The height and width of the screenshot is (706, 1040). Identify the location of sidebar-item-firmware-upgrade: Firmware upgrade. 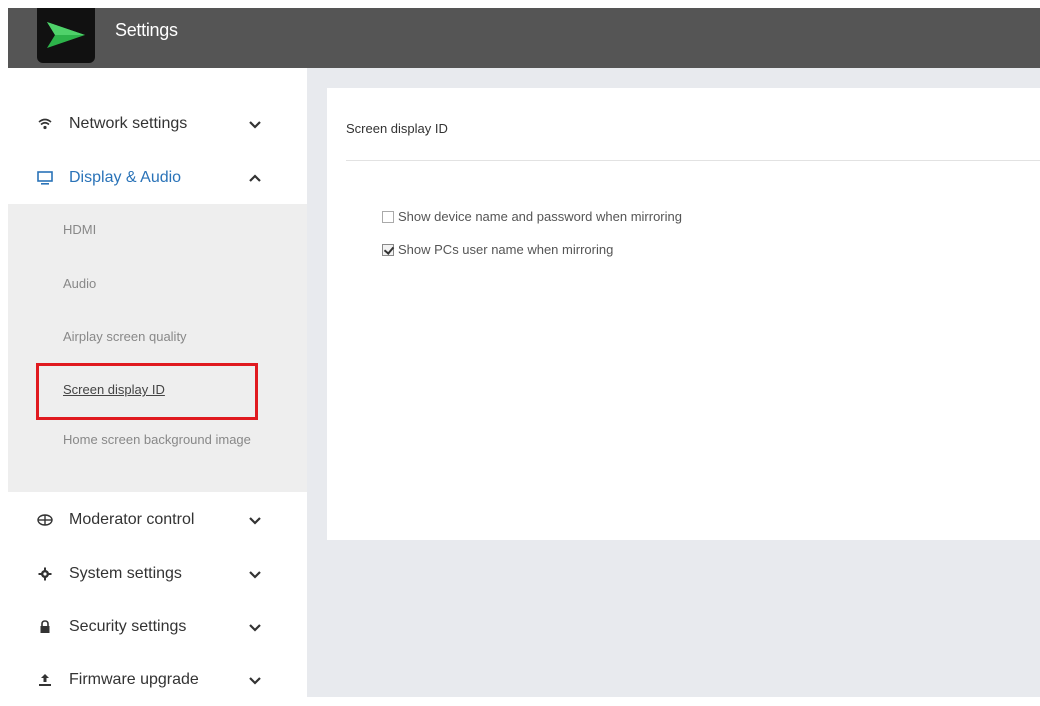
(157, 680).